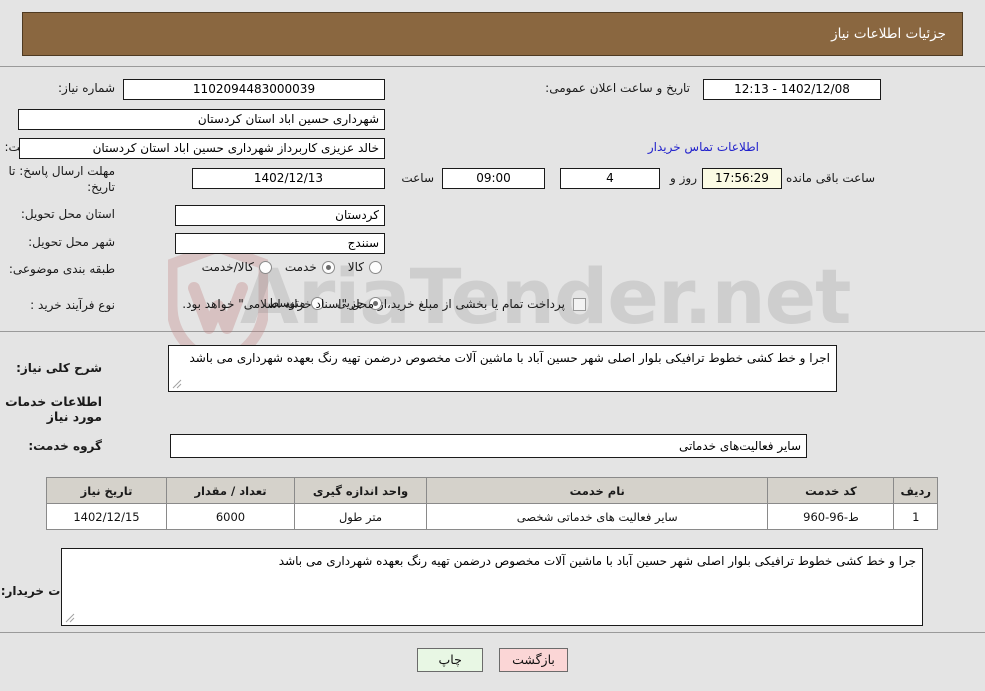 The height and width of the screenshot is (691, 985). What do you see at coordinates (888, 34) in the screenshot?
I see `page-title: جزئیات اطلاعات نیاز` at bounding box center [888, 34].